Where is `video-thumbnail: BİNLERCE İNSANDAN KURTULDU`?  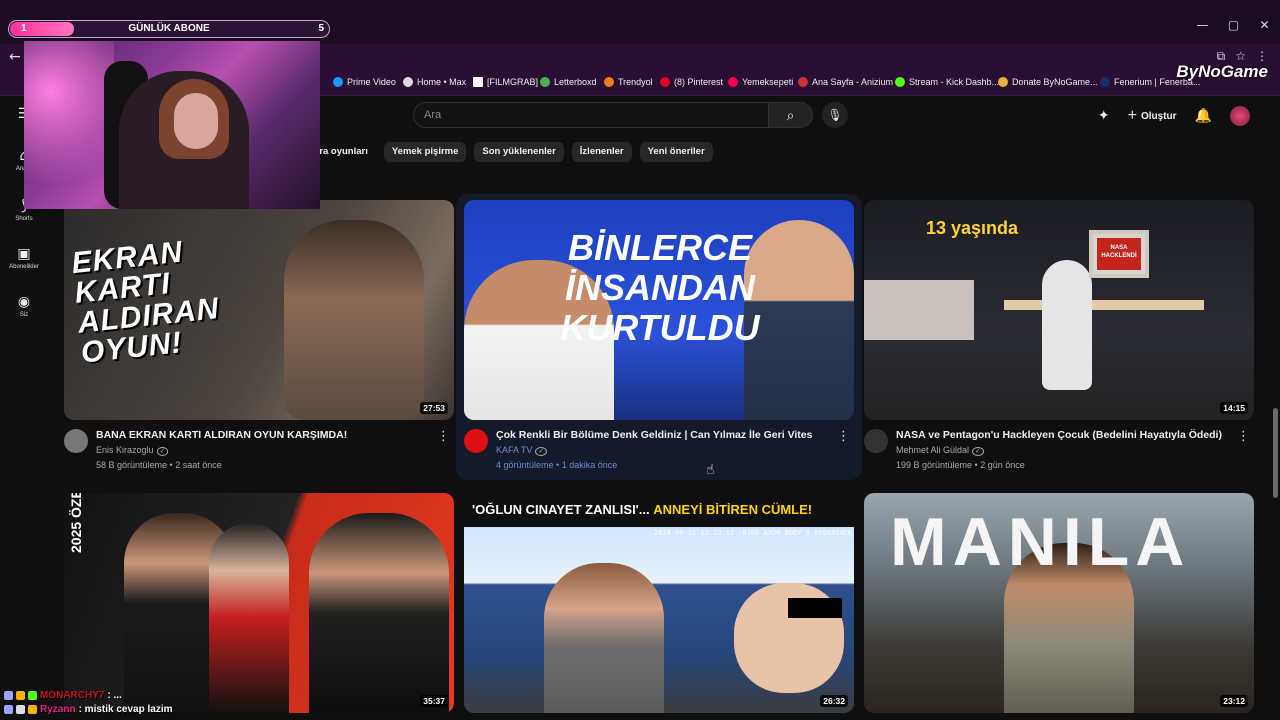 video-thumbnail: BİNLERCE İNSANDAN KURTULDU is located at coordinates (659, 310).